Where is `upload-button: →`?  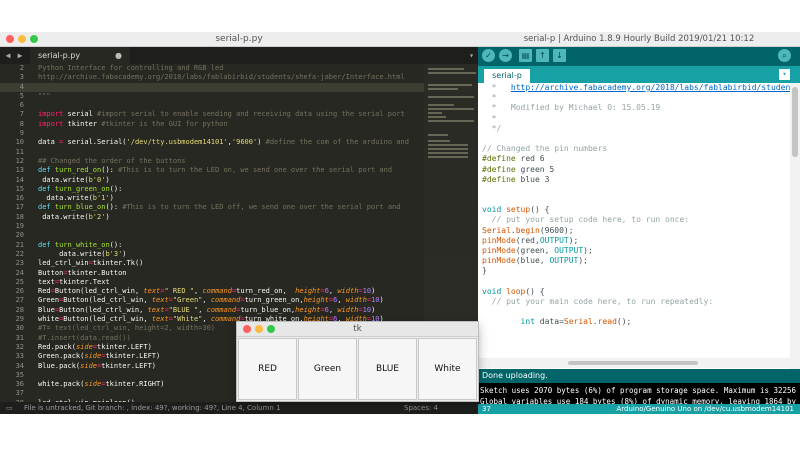 upload-button: → is located at coordinates (505, 55).